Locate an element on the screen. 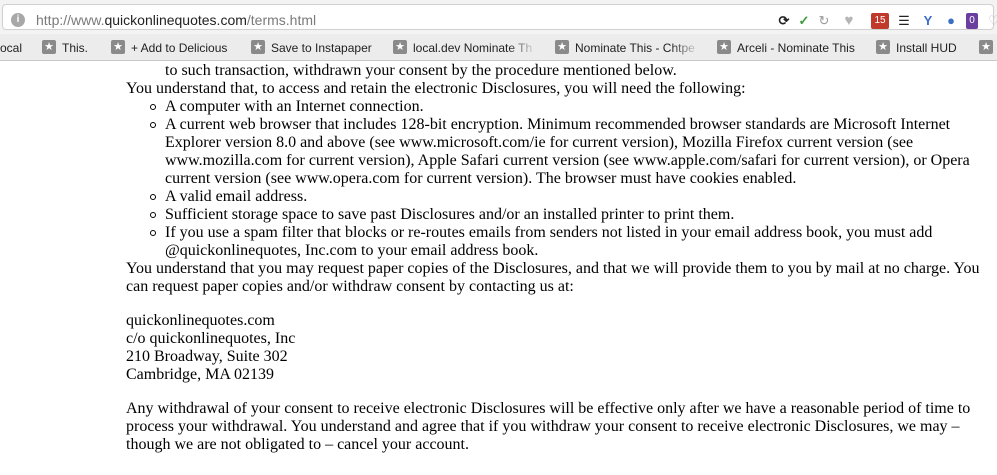 This screenshot has width=997, height=475. bookmark-add-to-delicious: ★ + Add to Delicious is located at coordinates (169, 47).